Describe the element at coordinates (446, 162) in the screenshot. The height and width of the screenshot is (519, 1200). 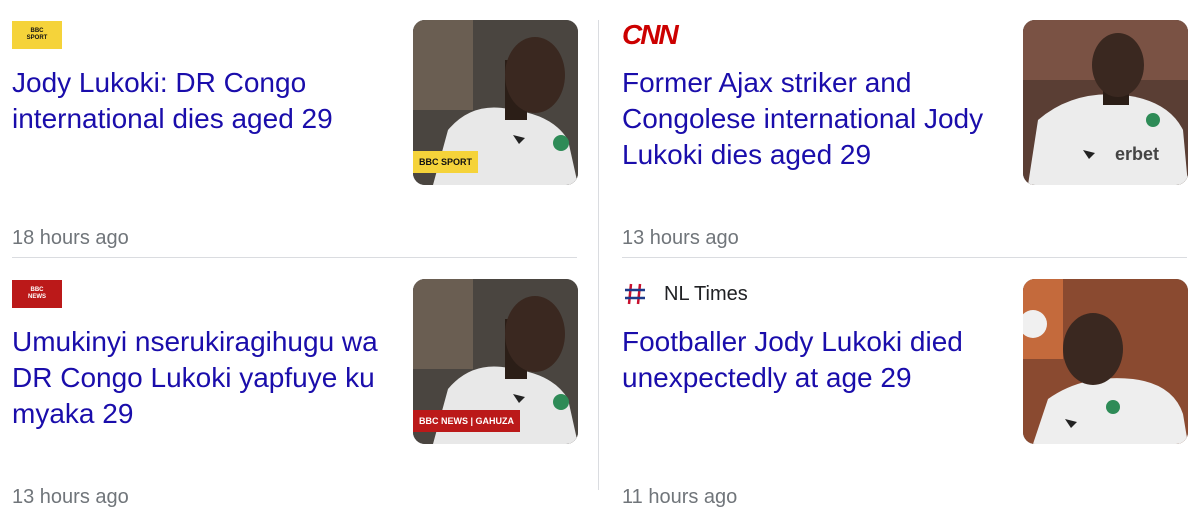
I see `bbc-sport-badge: BBC SPORT` at that location.